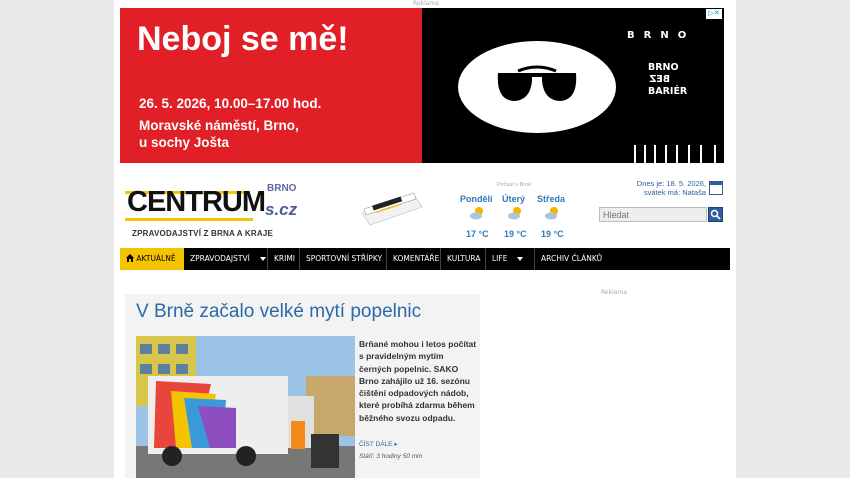 The image size is (850, 478). I want to click on weather-temp-monday: 17 °C, so click(477, 234).